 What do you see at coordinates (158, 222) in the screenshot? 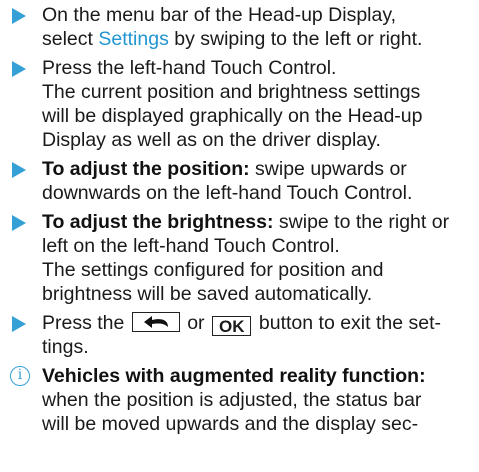
I see `step-heading: To adjust the brightness:` at bounding box center [158, 222].